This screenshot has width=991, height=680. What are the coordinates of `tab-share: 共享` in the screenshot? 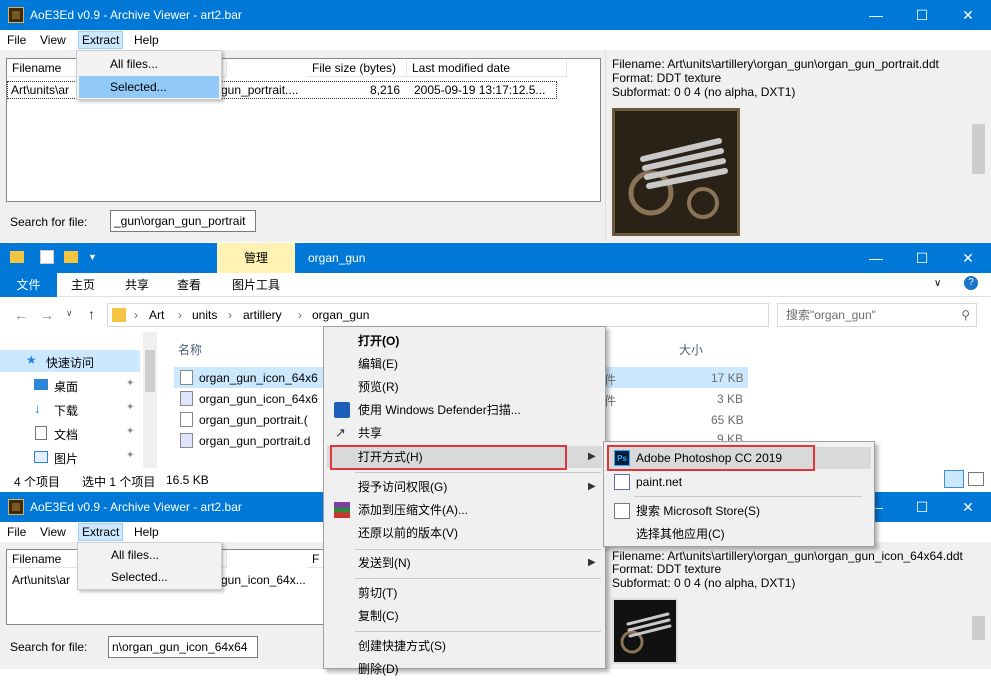 It's located at (137, 284).